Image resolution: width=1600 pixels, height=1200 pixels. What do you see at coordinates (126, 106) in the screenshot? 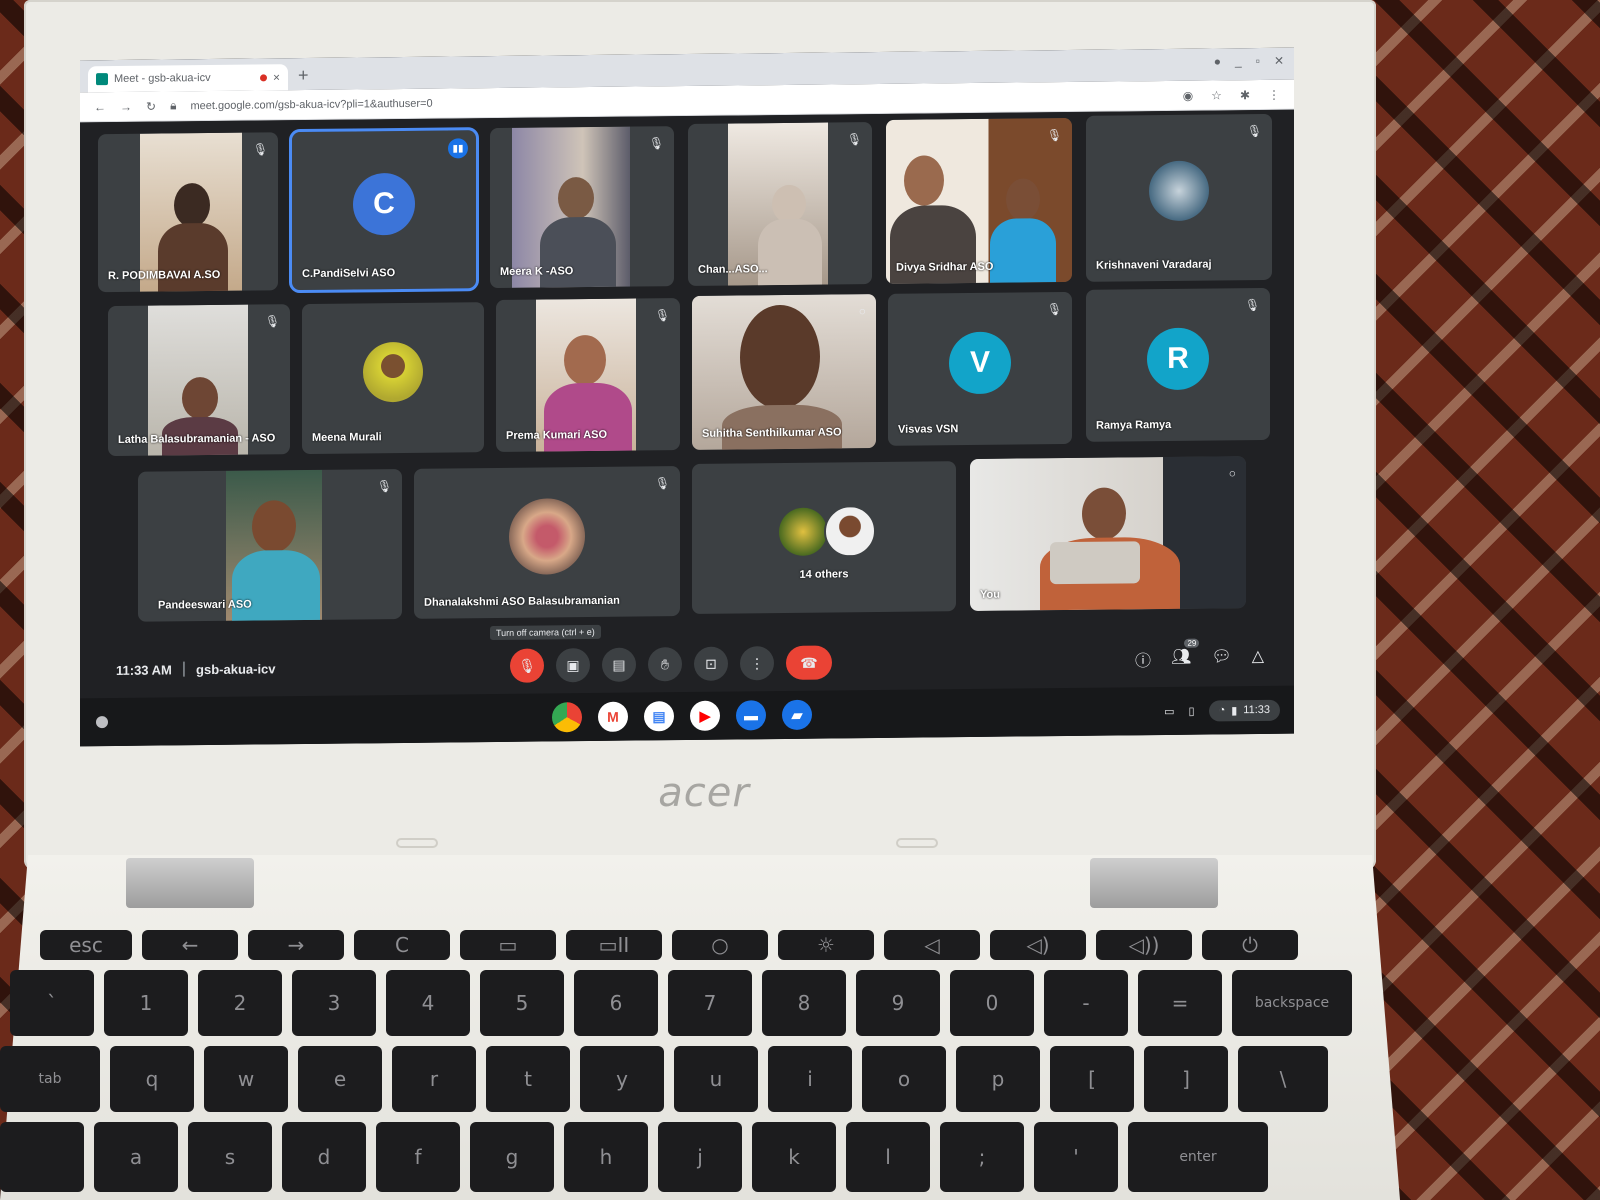
I see `forward-icon: →` at bounding box center [126, 106].